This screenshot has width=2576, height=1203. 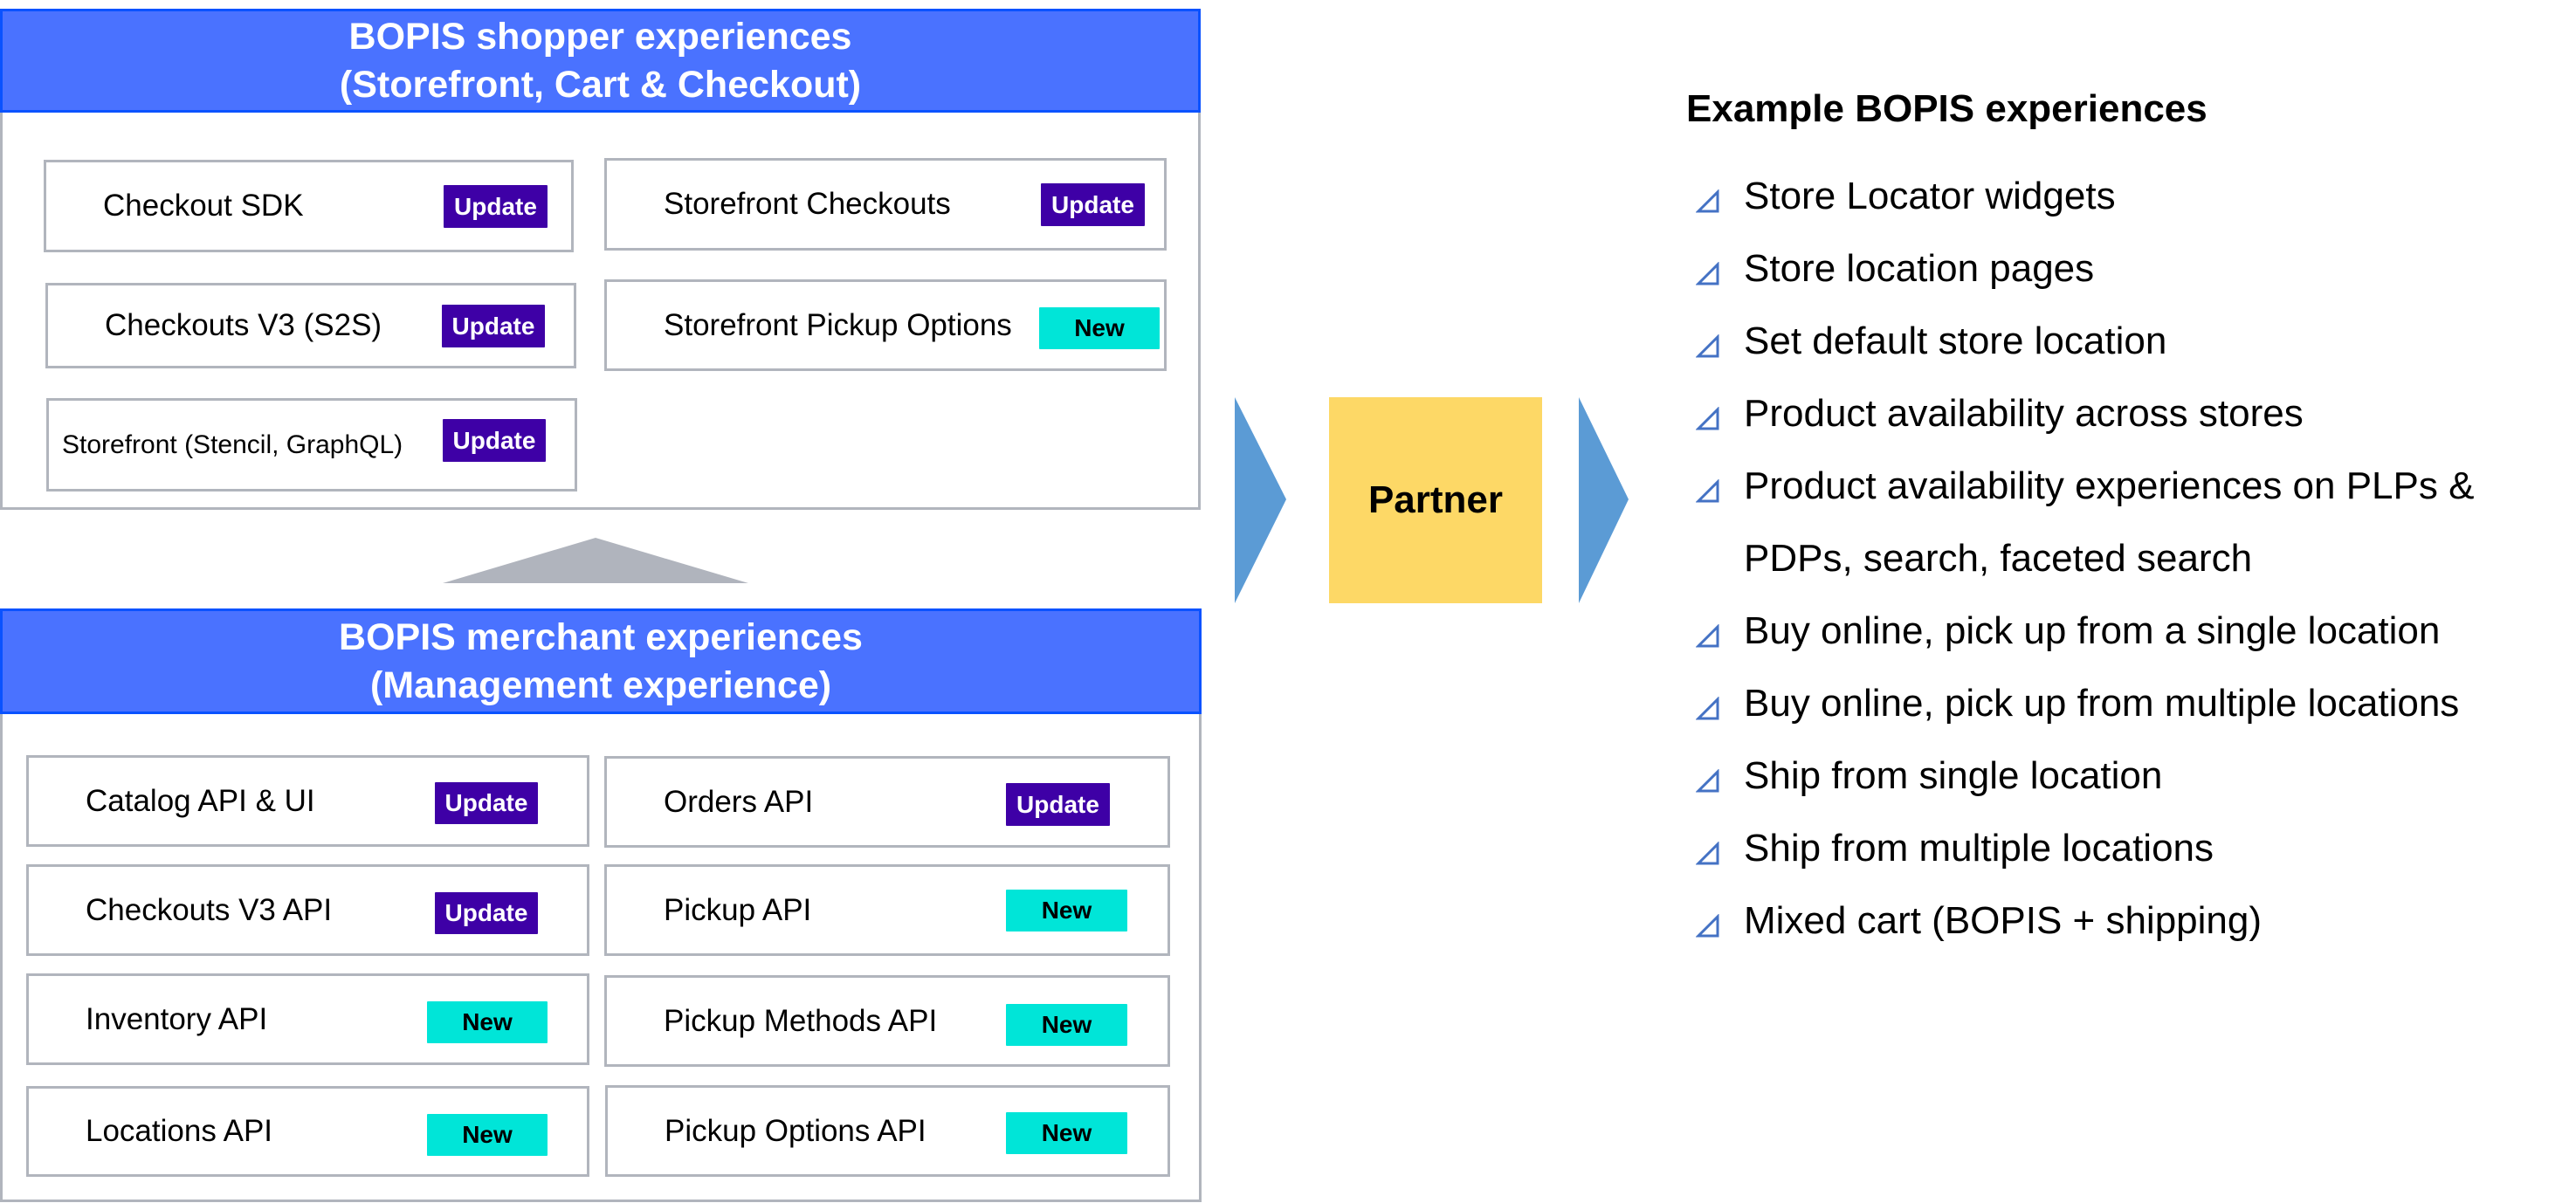 I want to click on list-item: Ship from multiple locations, so click(x=2084, y=848).